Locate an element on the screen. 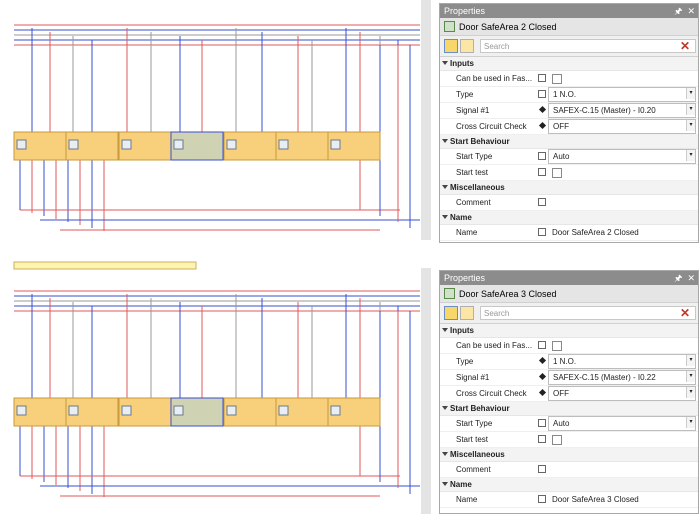  property-row: Signal #1 SAFEX-C.15 (Master) - I0.22 ▾ is located at coordinates (569, 378).